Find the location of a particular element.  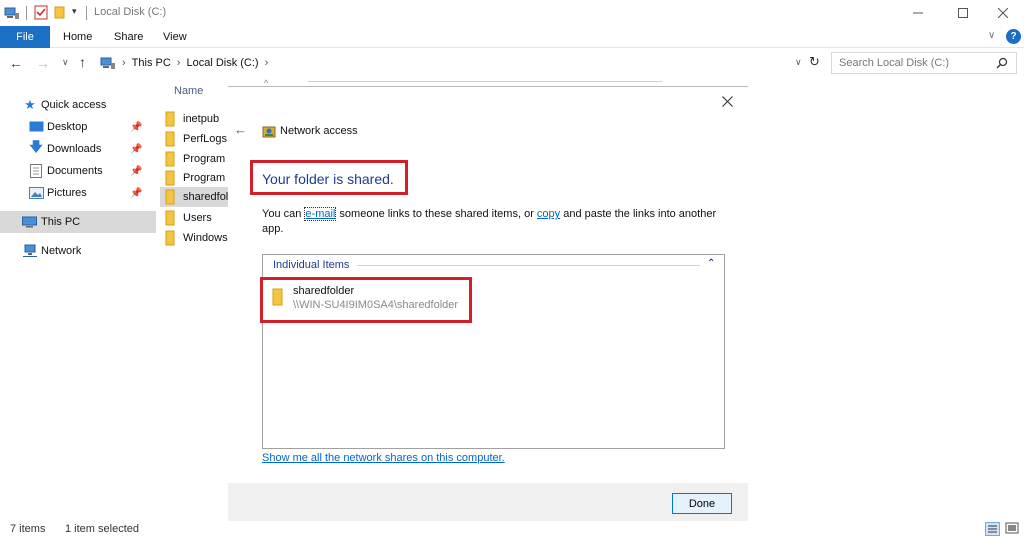

email-link: e-mail is located at coordinates (320, 214).